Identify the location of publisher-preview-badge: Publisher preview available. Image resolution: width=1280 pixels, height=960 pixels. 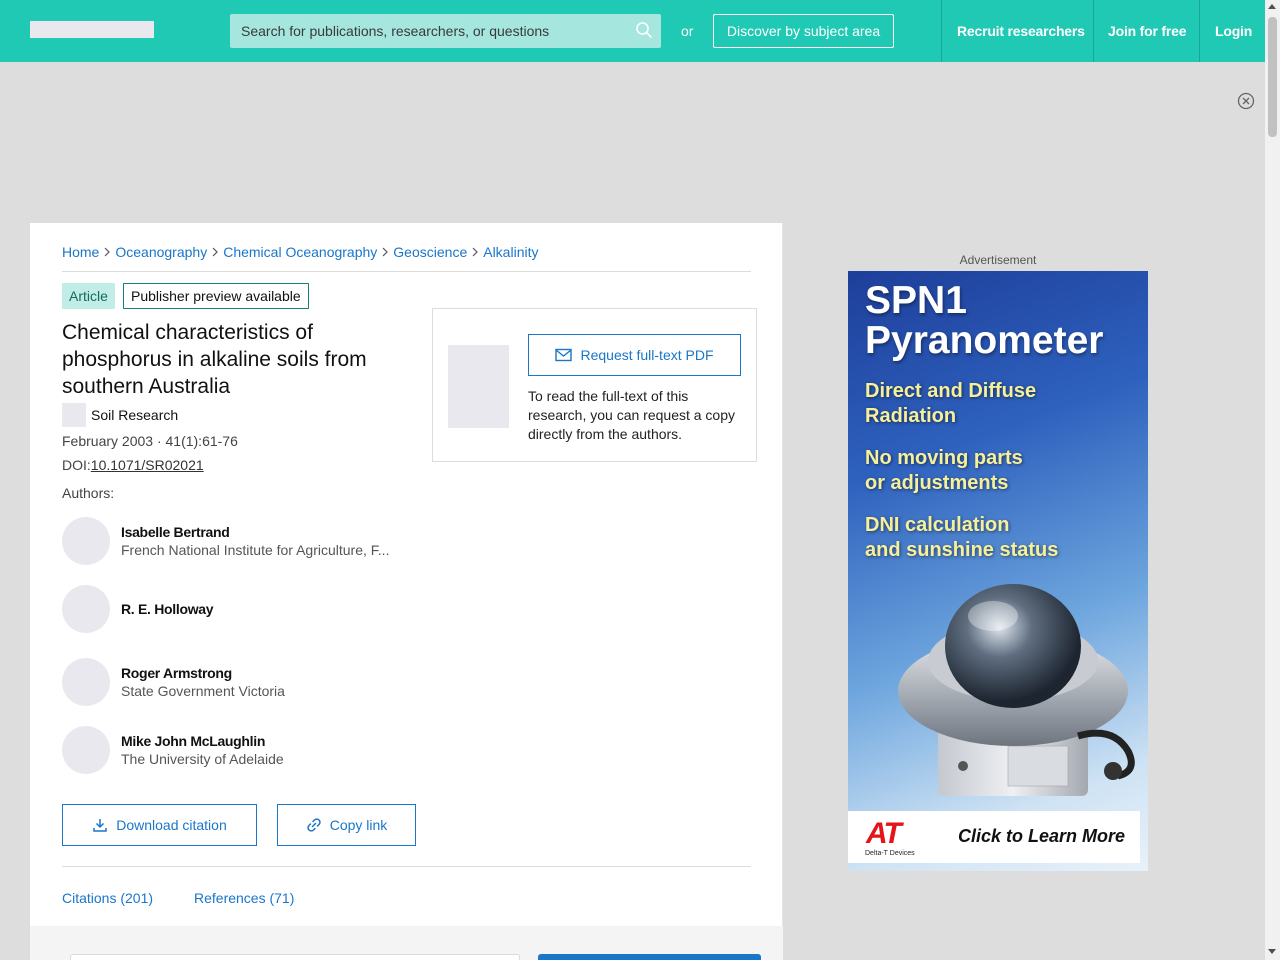
(216, 296).